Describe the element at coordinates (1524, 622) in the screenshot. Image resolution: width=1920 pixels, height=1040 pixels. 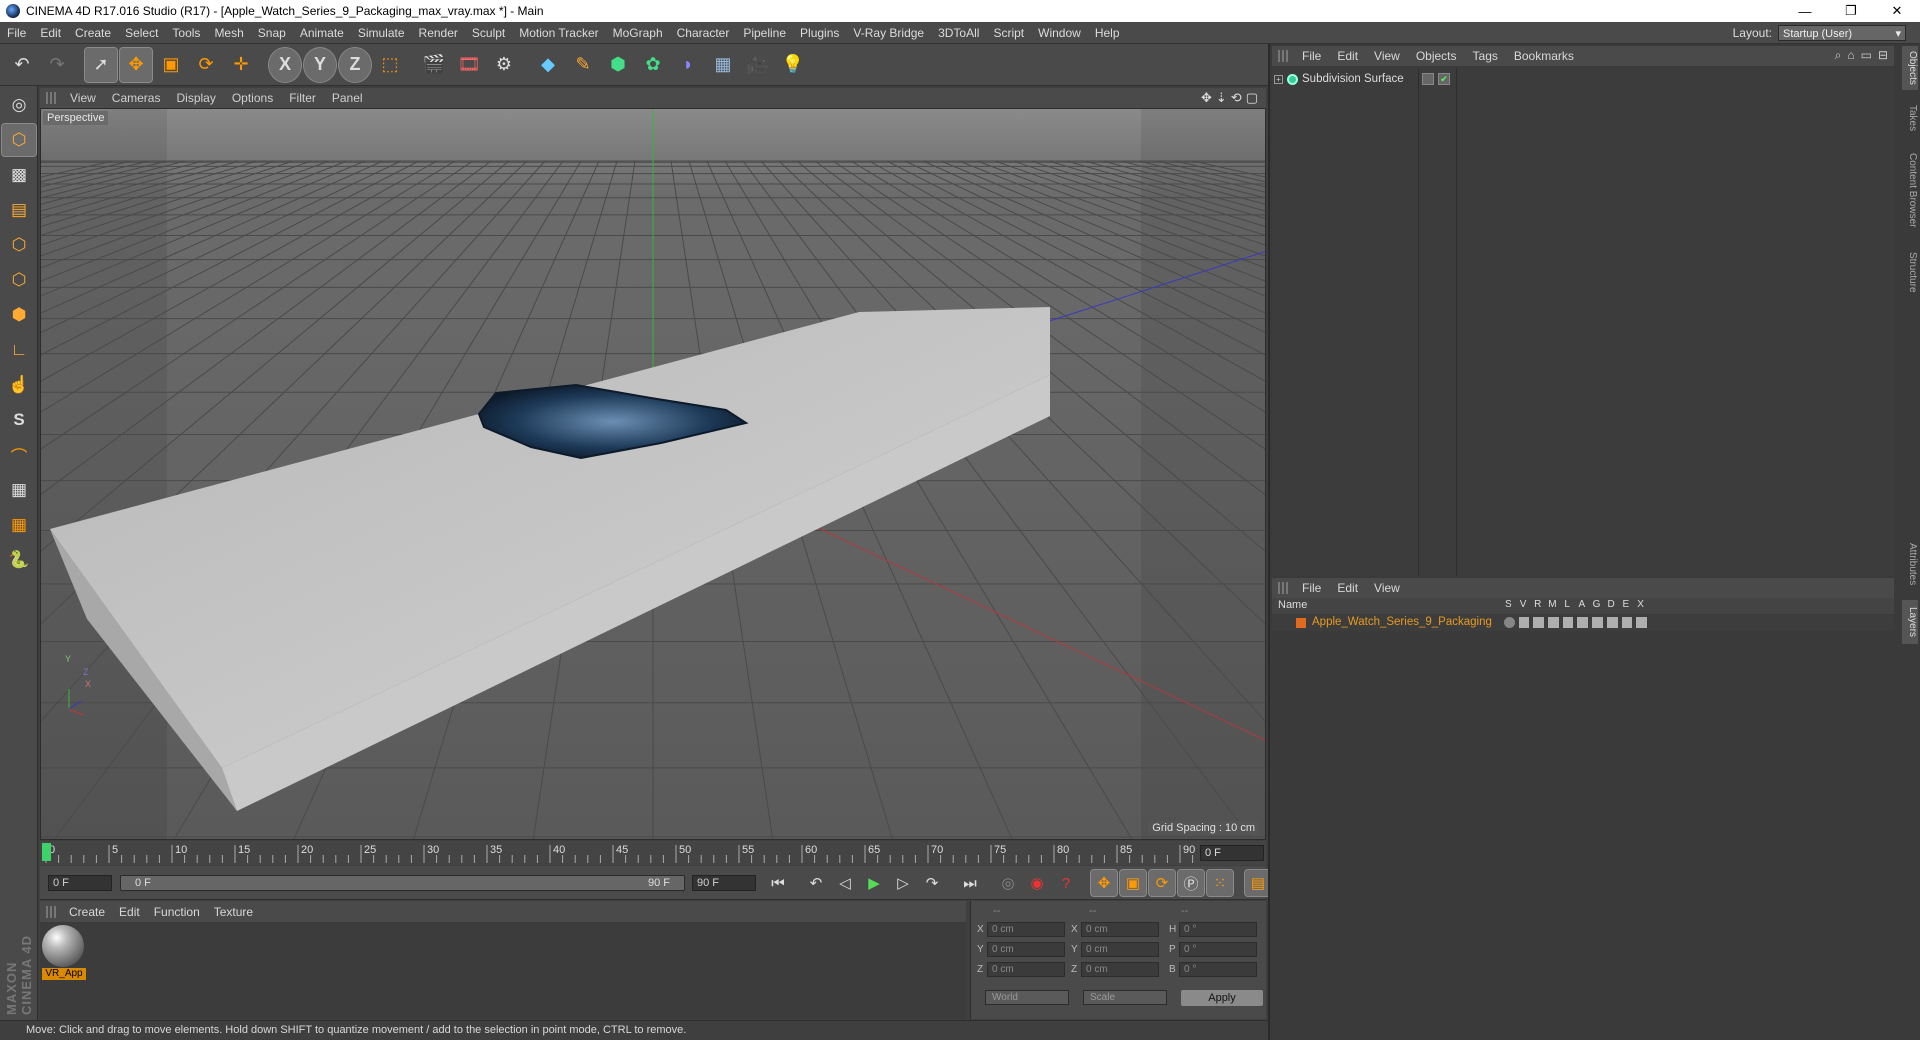
I see `view-icon` at that location.